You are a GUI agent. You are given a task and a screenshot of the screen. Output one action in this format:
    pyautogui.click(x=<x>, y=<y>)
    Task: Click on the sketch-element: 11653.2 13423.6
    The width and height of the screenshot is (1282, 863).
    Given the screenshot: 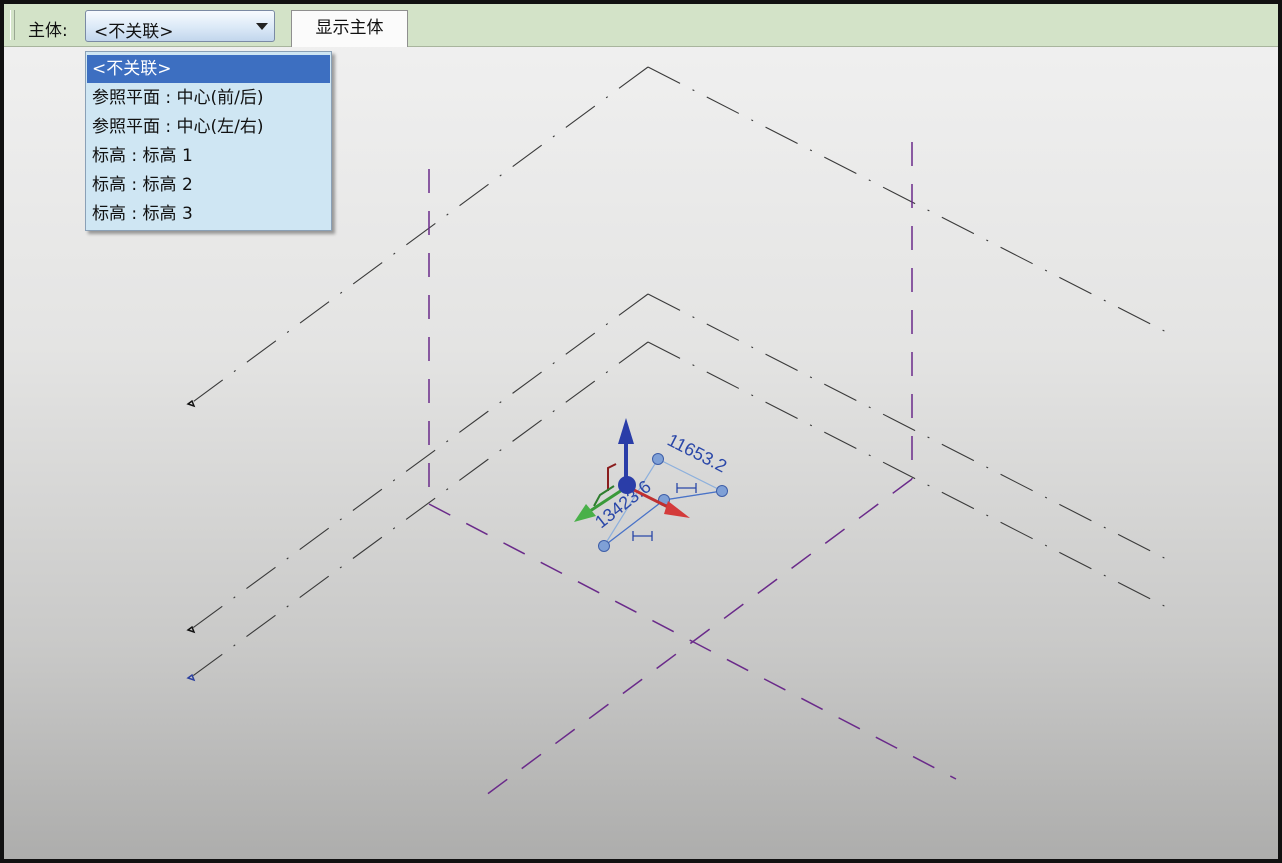 What is the action you would take?
    pyautogui.click(x=660, y=491)
    